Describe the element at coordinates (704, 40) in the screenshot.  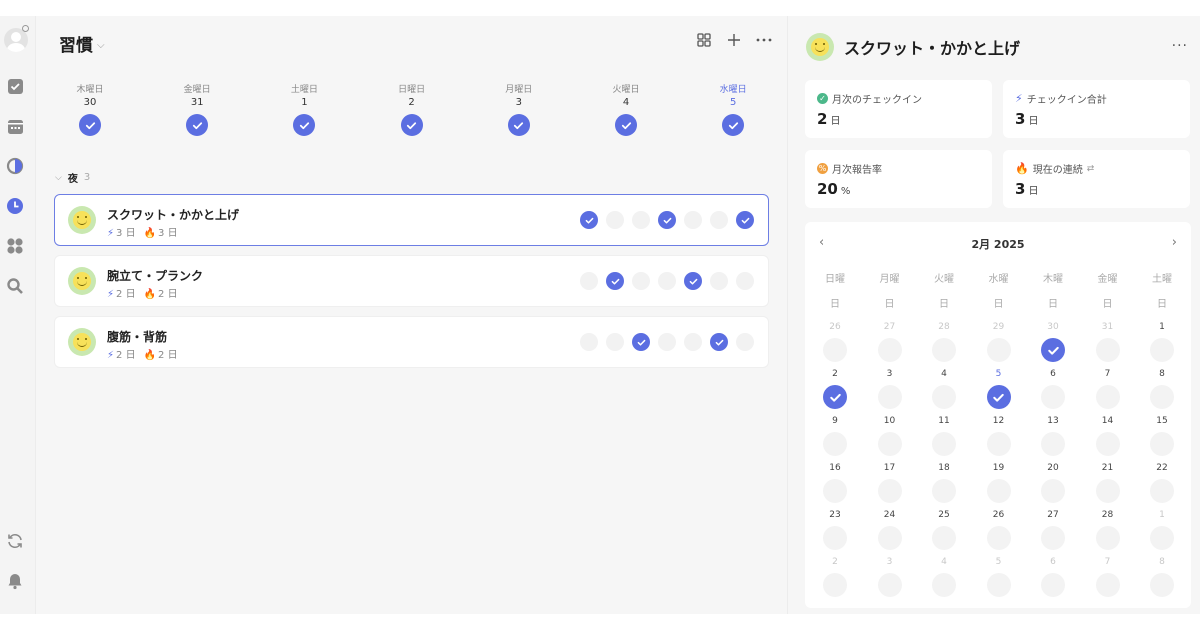
I see `grid-view-icon` at that location.